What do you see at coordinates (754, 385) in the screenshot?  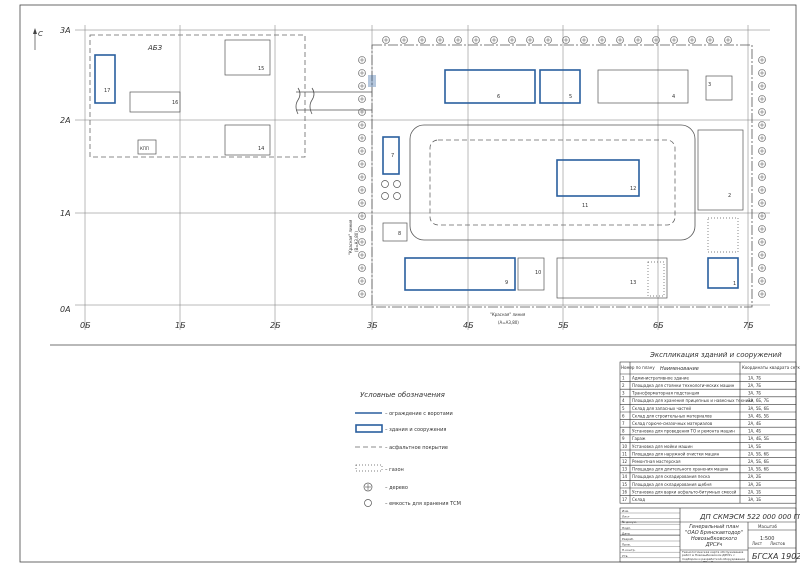 I see `explication-row-coords: 2А, 7Б` at bounding box center [754, 385].